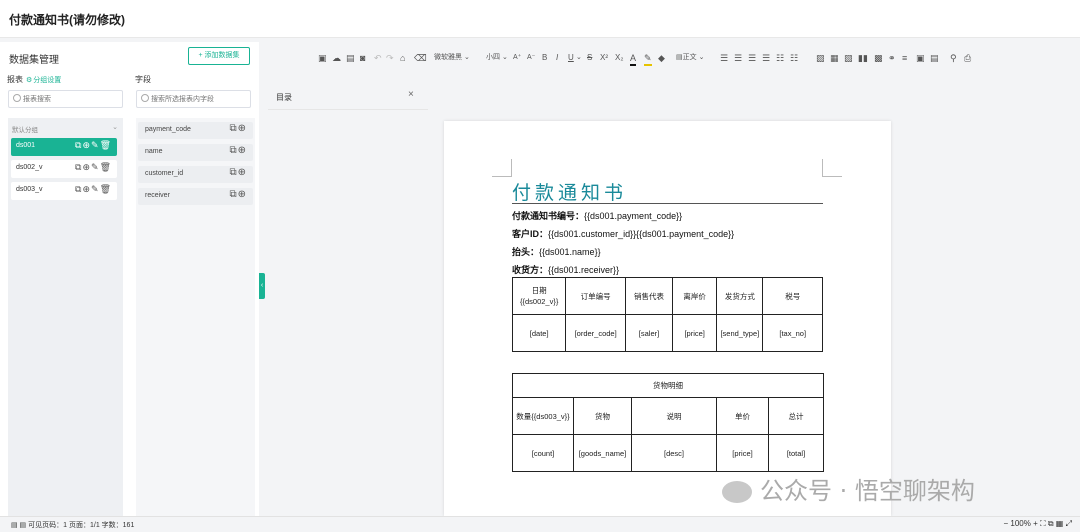  What do you see at coordinates (497, 58) in the screenshot?
I see `font-size-select: 小四 ⌄` at bounding box center [497, 58].